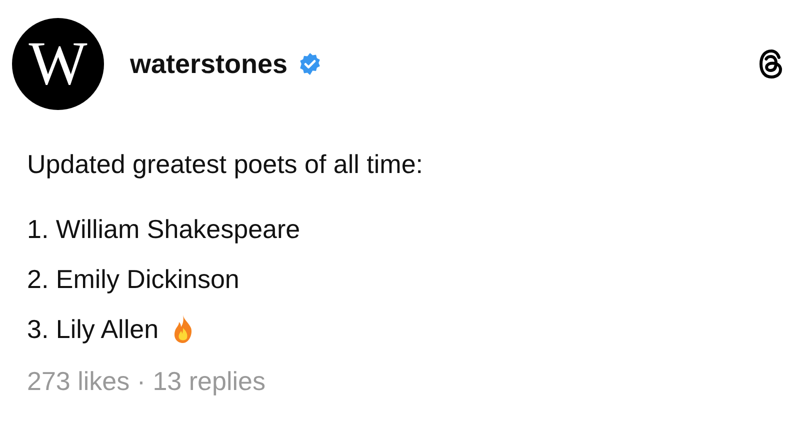 The height and width of the screenshot is (434, 810). Describe the element at coordinates (133, 279) in the screenshot. I see `list-item: 2. Emily Dickinson` at that location.